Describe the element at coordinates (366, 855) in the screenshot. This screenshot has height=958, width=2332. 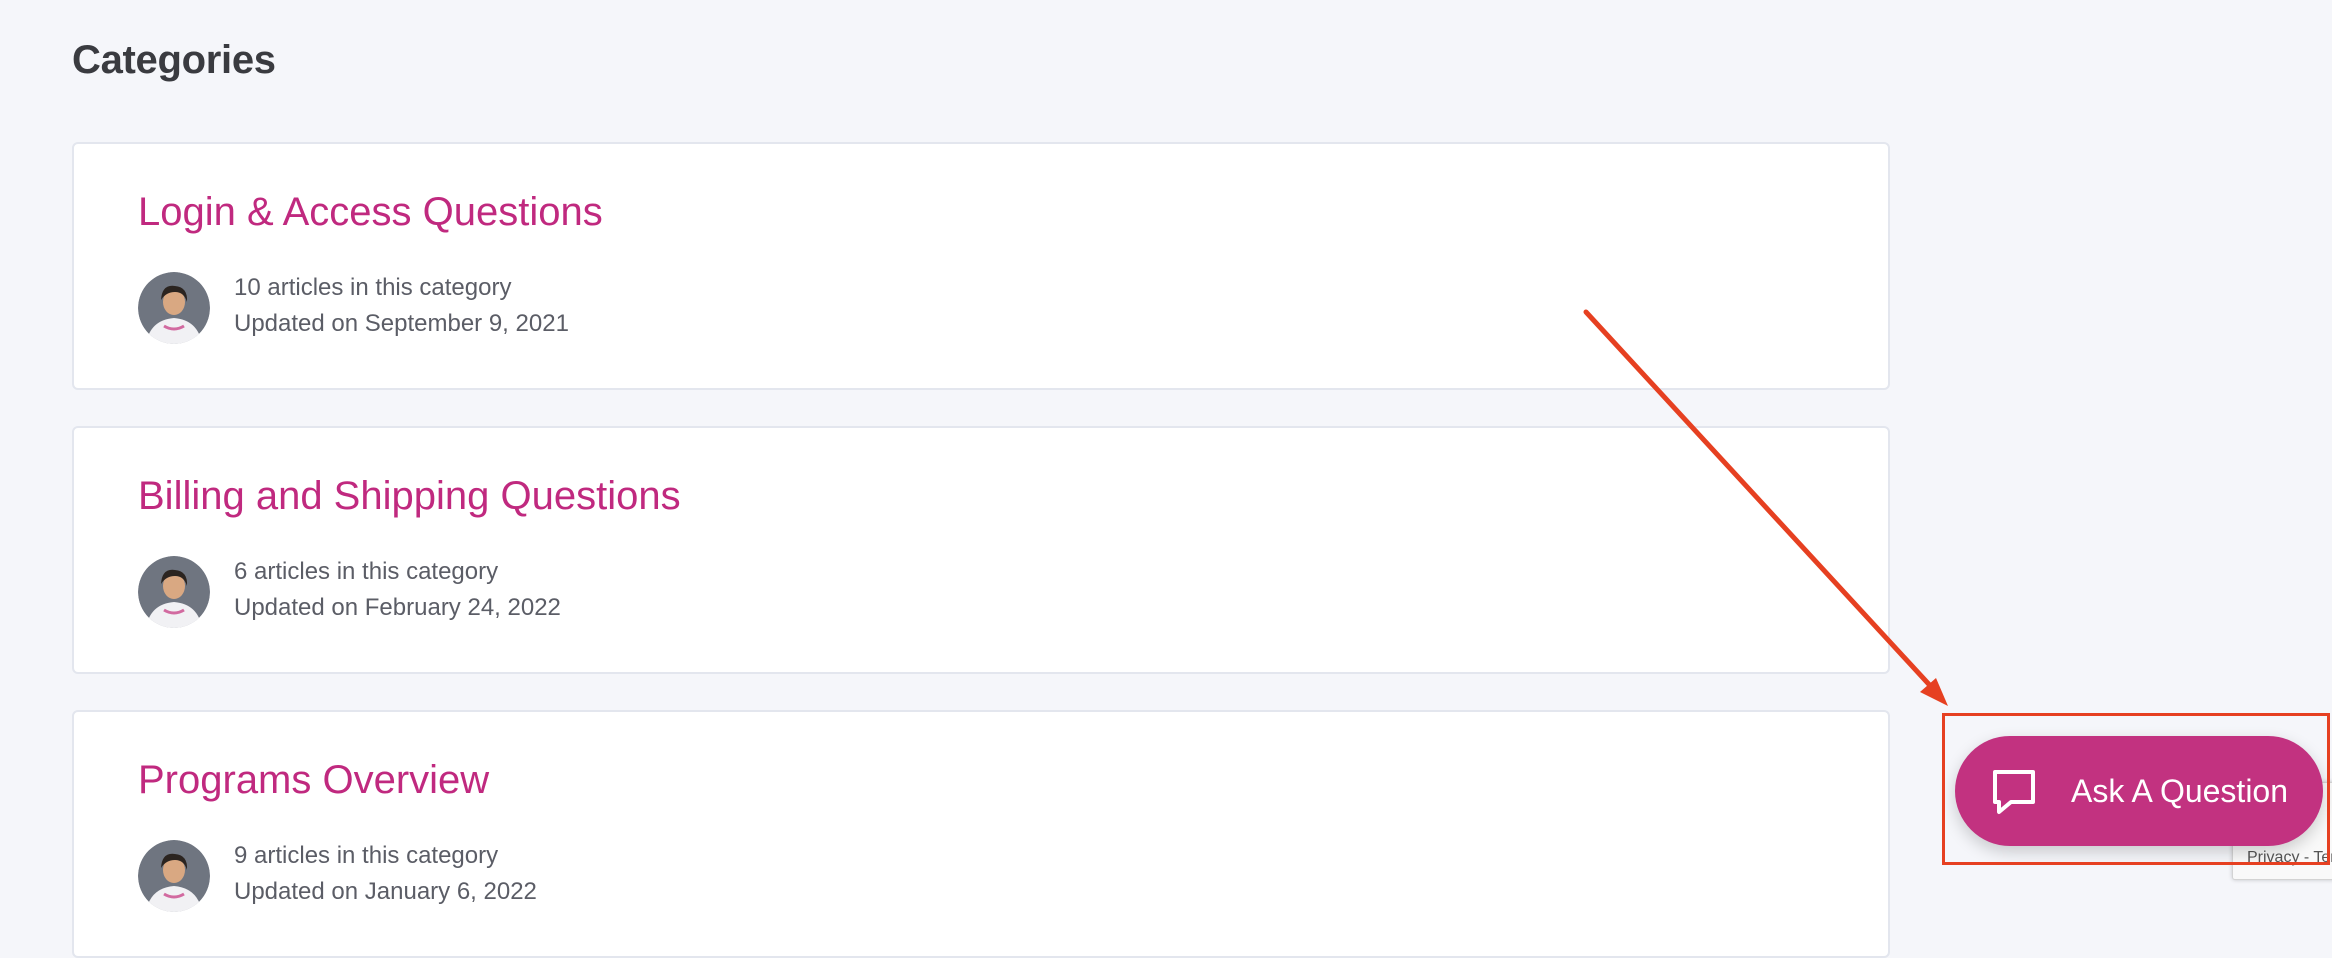
I see `article-count: 9 articles in this category` at that location.